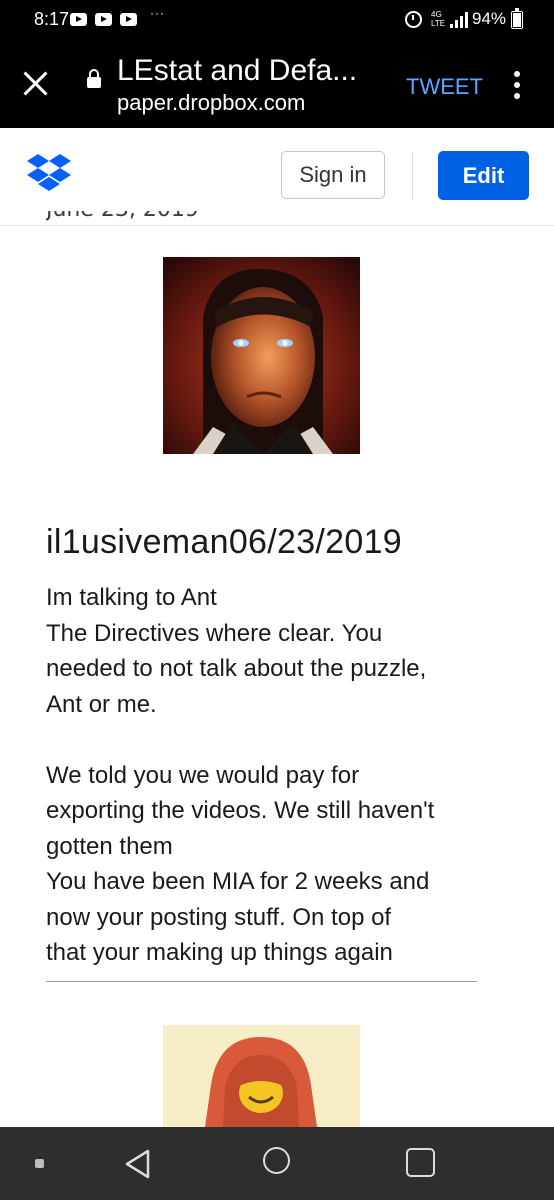  I want to click on signal-icon, so click(460, 20).